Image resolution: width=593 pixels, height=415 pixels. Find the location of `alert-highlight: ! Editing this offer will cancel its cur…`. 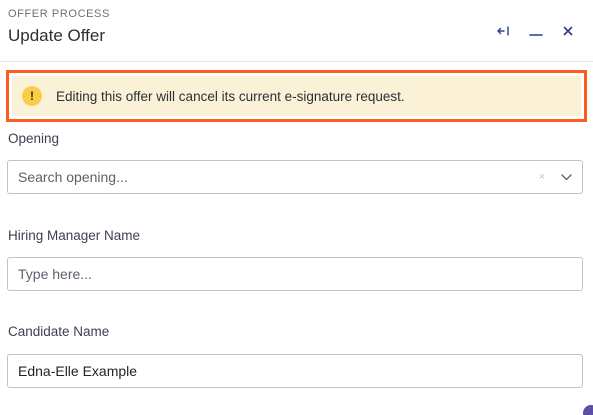

alert-highlight: ! Editing this offer will cancel its cur… is located at coordinates (296, 96).